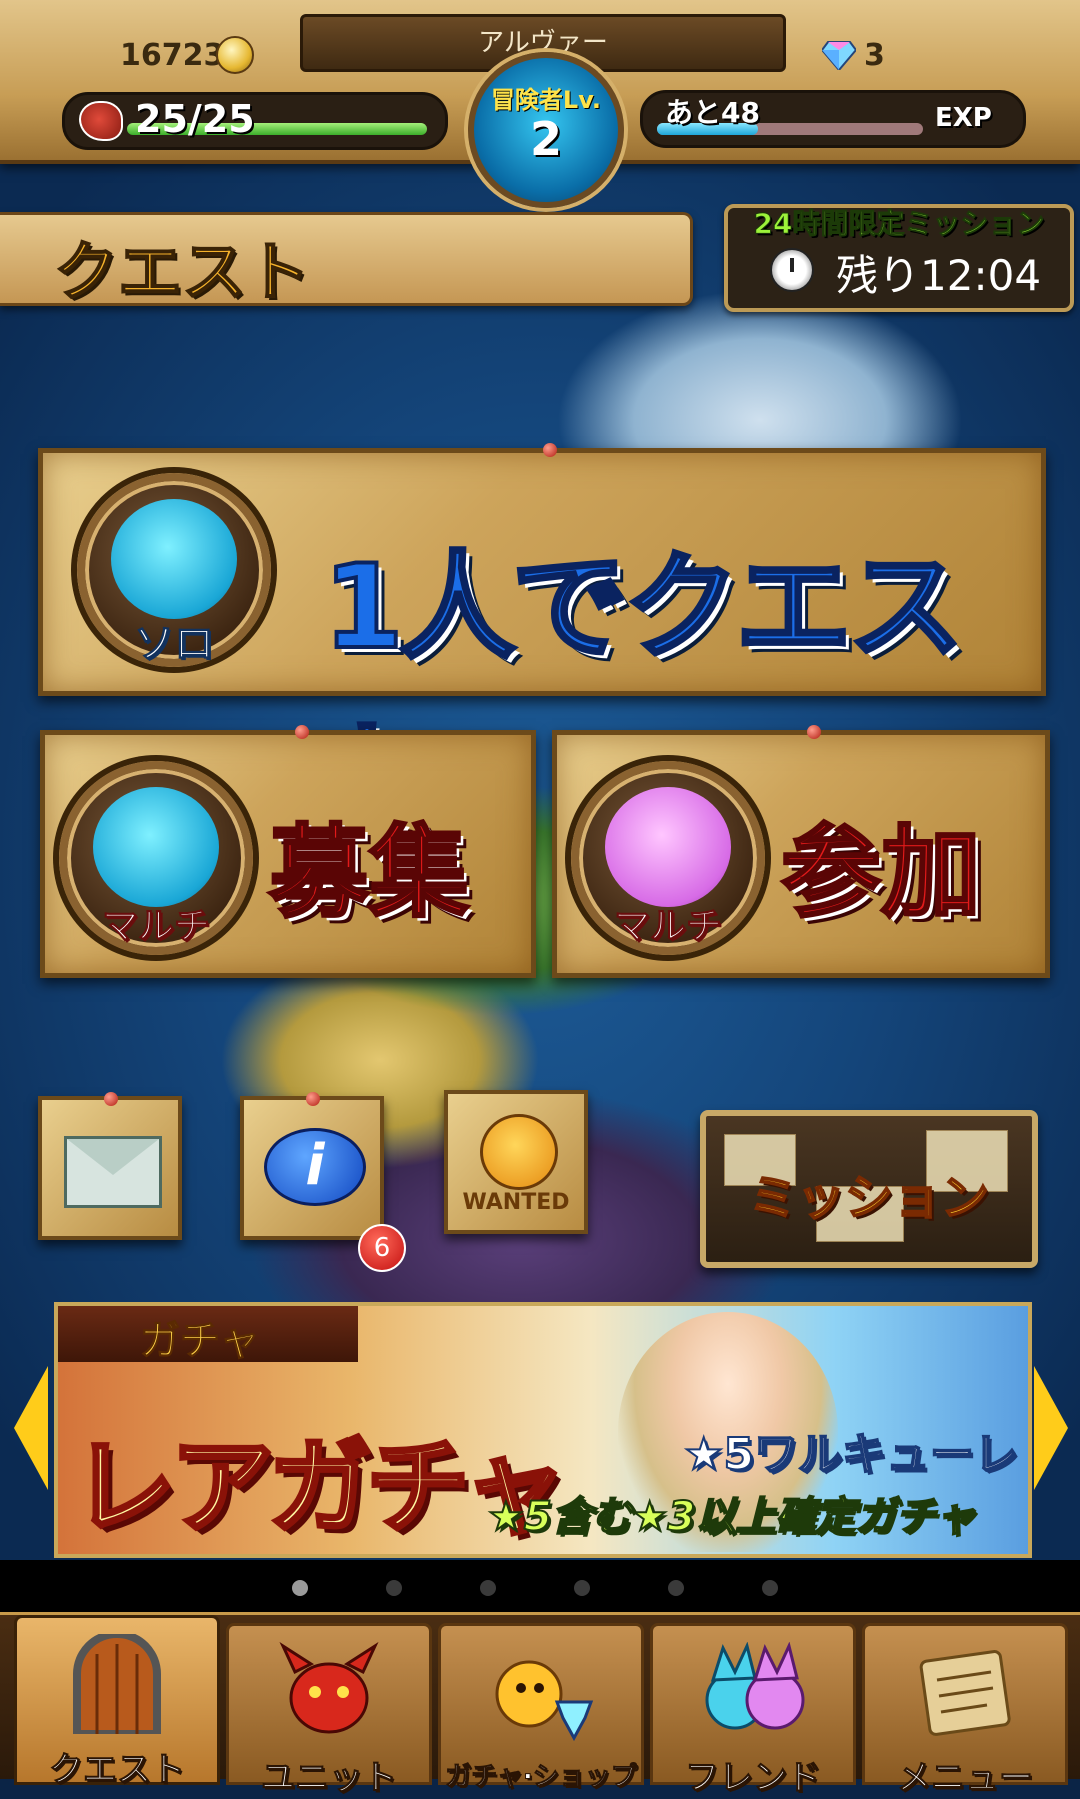  I want to click on mission-button: ミッション, so click(869, 1189).